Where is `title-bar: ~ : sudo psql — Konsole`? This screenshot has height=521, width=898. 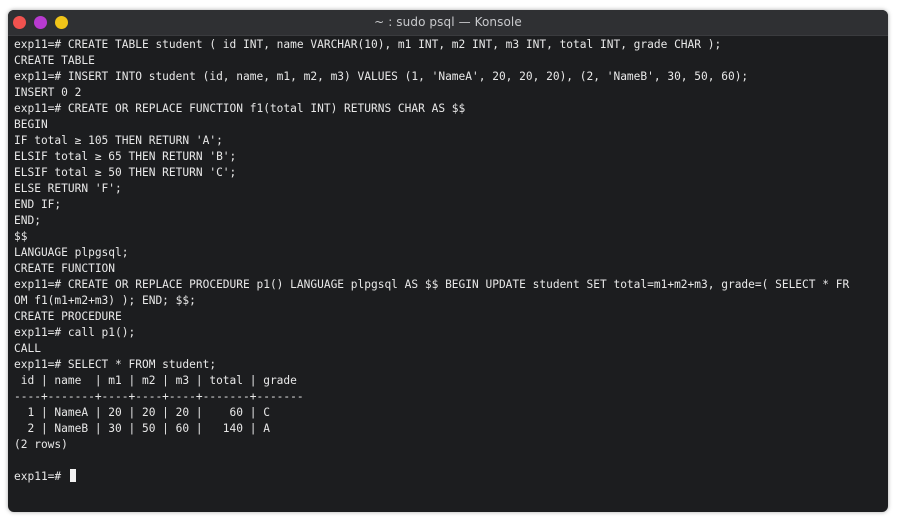 title-bar: ~ : sudo psql — Konsole is located at coordinates (448, 23).